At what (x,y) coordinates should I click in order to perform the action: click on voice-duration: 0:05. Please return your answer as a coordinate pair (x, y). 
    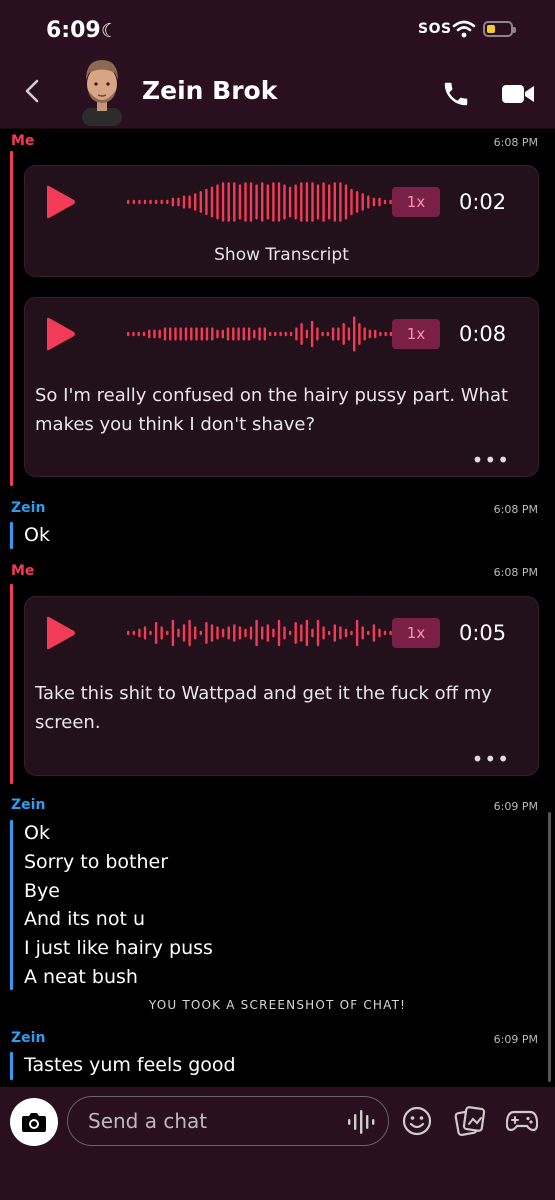
    Looking at the image, I should click on (483, 633).